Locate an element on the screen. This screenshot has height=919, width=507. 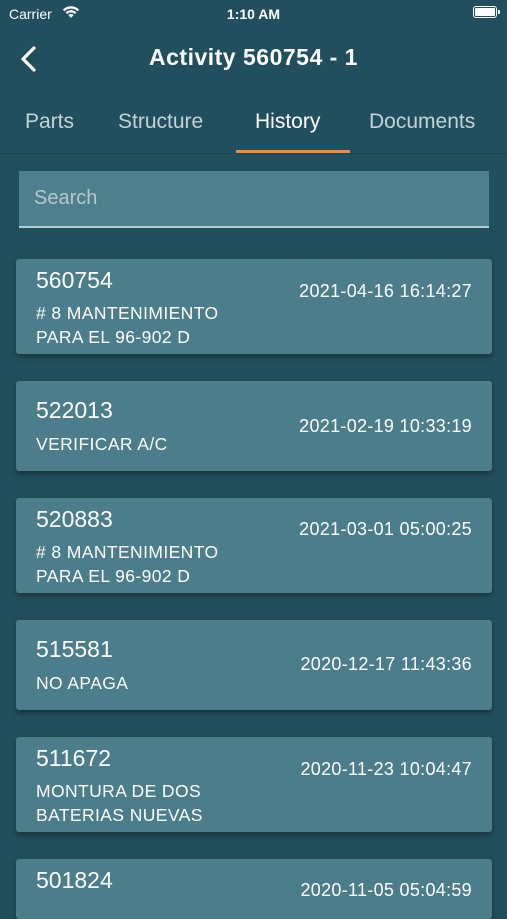
history-item-datetime: 2020-12-17 11:43:36 is located at coordinates (386, 664).